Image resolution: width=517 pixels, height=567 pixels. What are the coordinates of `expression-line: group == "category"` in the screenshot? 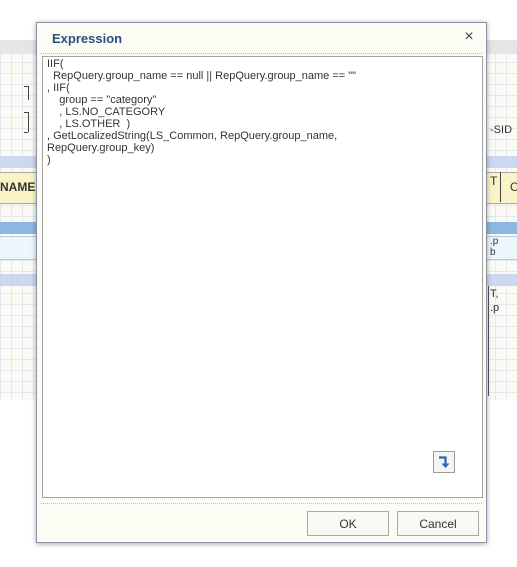 It's located at (102, 100).